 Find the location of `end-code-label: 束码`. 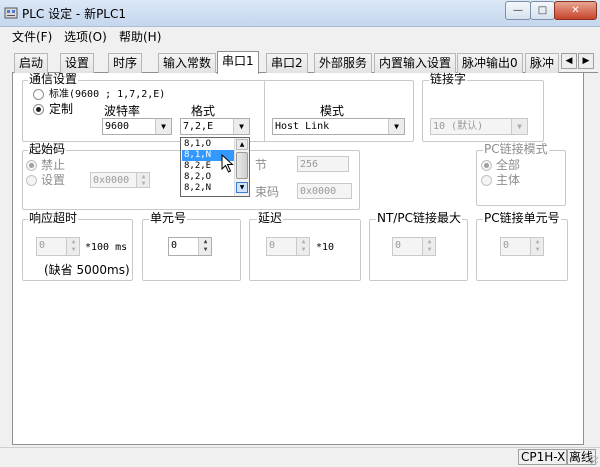

end-code-label: 束码 is located at coordinates (267, 192).